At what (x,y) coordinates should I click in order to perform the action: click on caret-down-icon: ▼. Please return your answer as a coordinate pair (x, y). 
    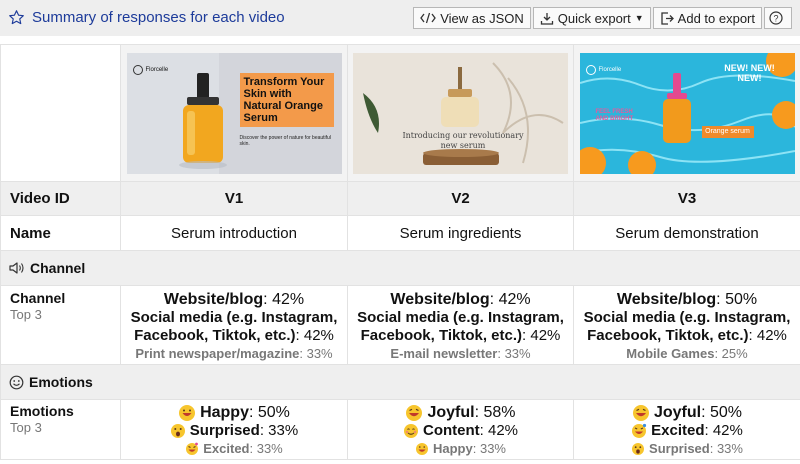
    Looking at the image, I should click on (639, 18).